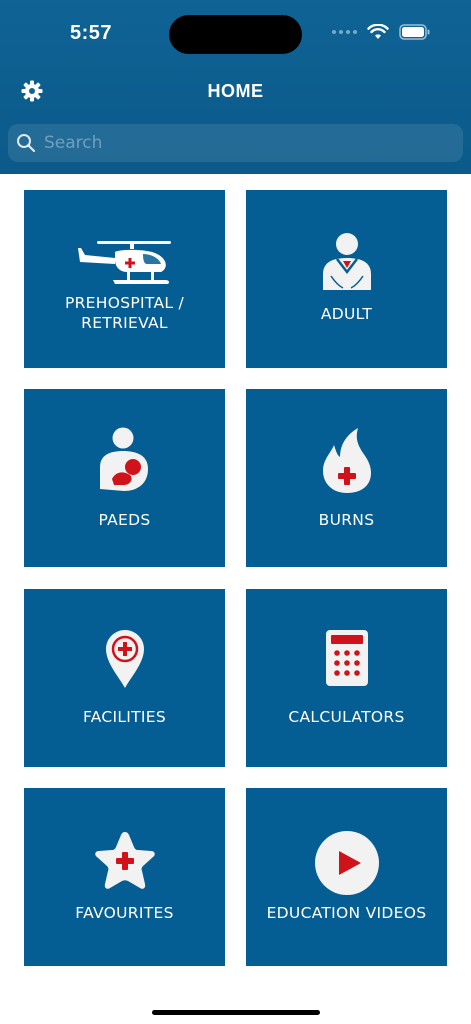 The width and height of the screenshot is (471, 1024). Describe the element at coordinates (346, 913) in the screenshot. I see `tile-label: EDUCATION VIDEOS` at that location.